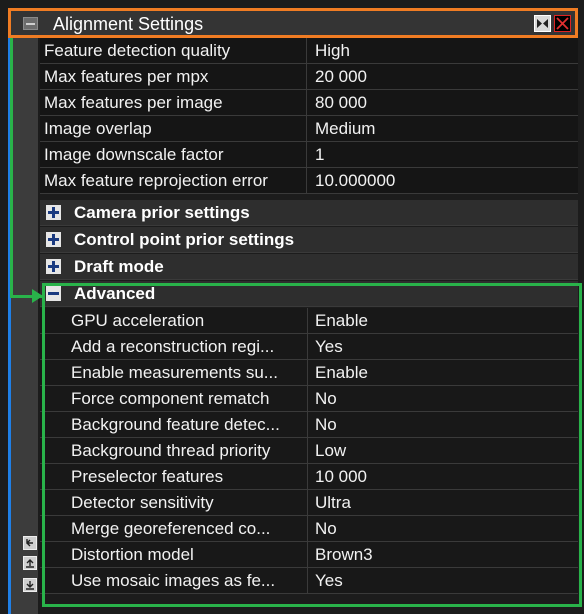 This screenshot has height=614, width=584. Describe the element at coordinates (309, 321) in the screenshot. I see `advanced-property-row: GPU acceleration Enable` at that location.